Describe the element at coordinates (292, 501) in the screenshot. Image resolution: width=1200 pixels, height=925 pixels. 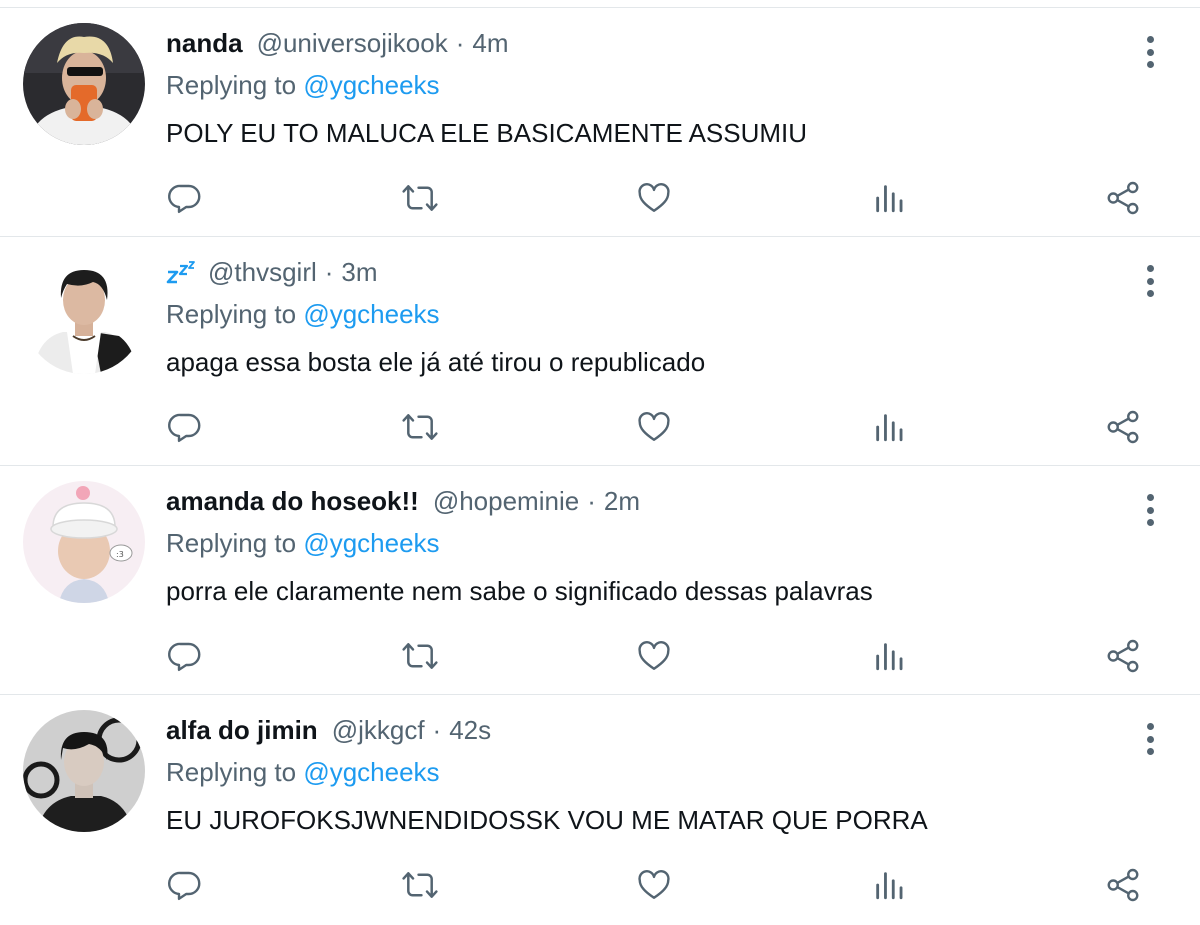
I see `display-name: amanda do hoseok!!` at that location.